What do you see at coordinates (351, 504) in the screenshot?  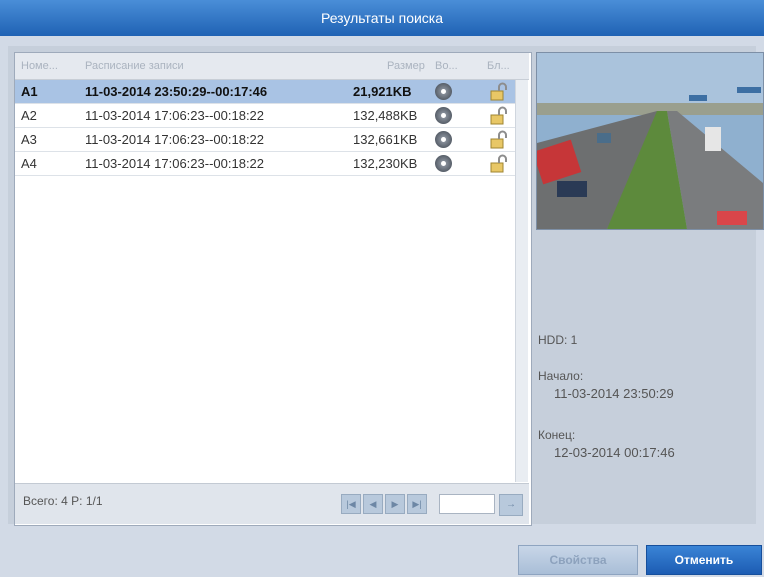 I see `first-page-button: |◀` at bounding box center [351, 504].